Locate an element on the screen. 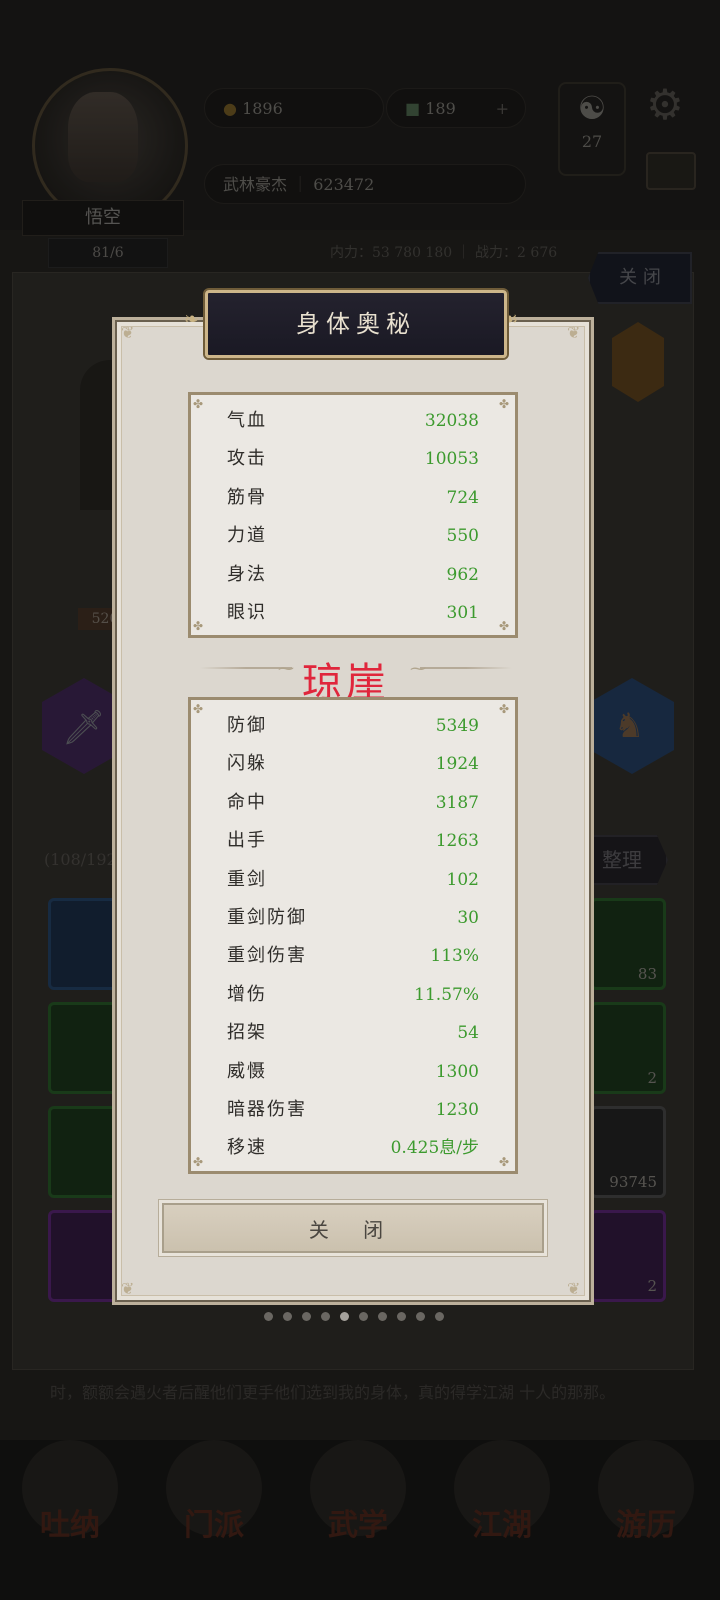 The image size is (720, 1600). stat-value: 1263 is located at coordinates (457, 841).